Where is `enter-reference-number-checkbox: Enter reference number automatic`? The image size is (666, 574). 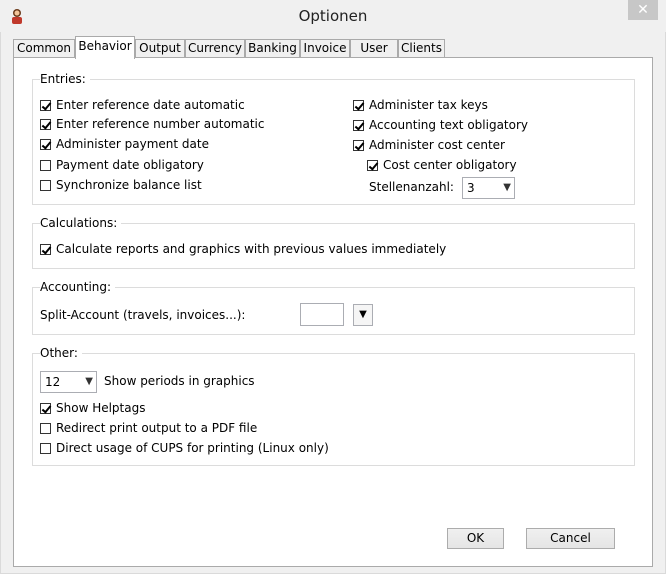 enter-reference-number-checkbox: Enter reference number automatic is located at coordinates (152, 124).